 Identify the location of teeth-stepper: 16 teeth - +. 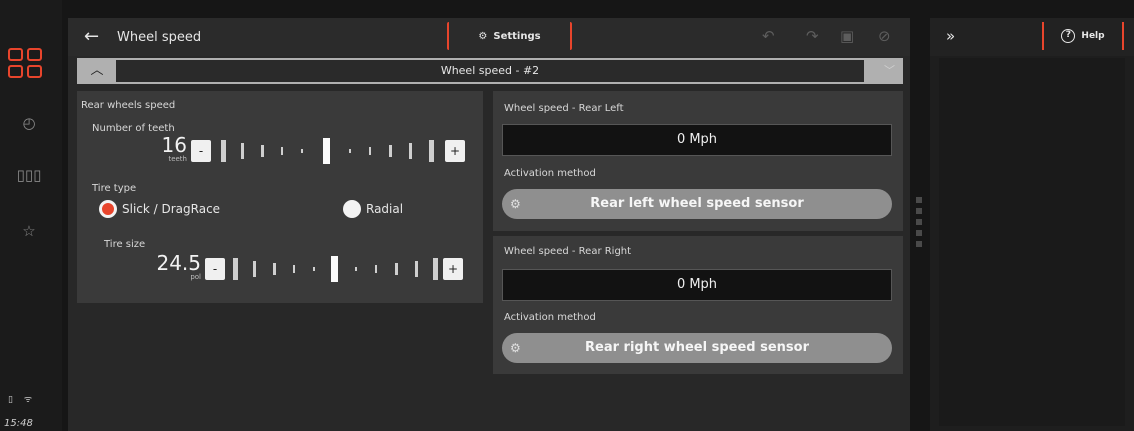
(316, 148).